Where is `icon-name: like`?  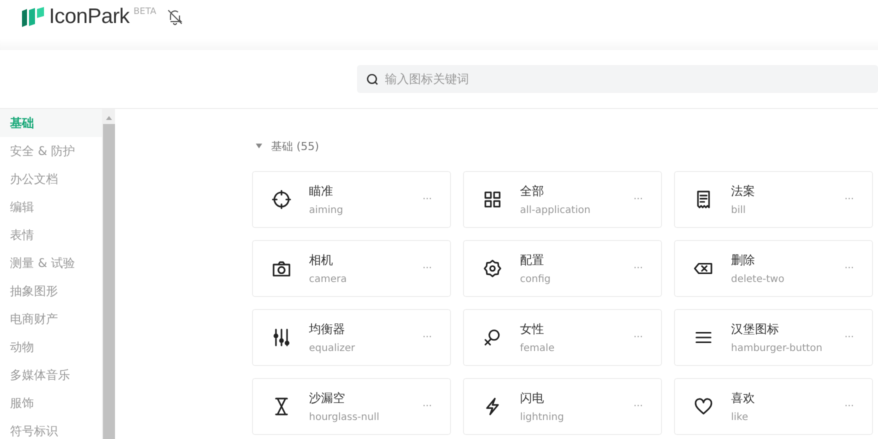 icon-name: like is located at coordinates (740, 417).